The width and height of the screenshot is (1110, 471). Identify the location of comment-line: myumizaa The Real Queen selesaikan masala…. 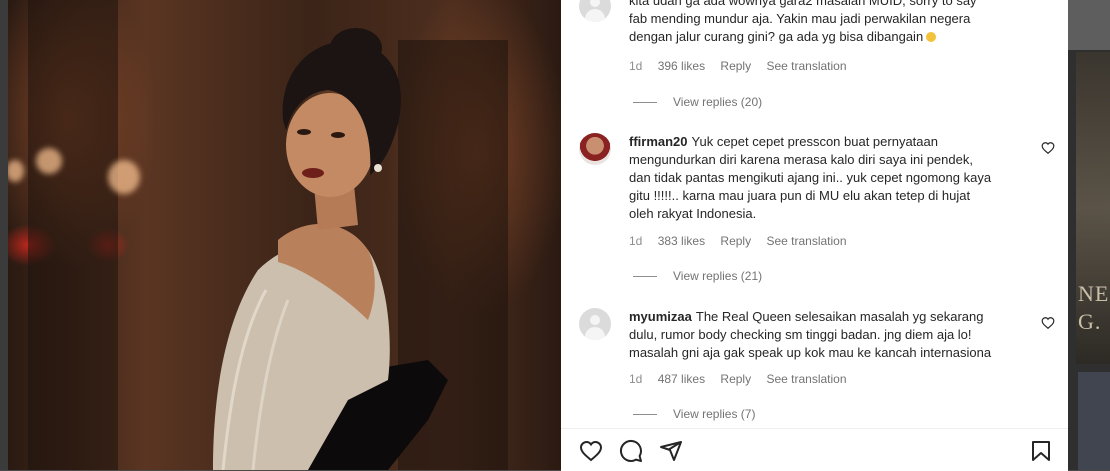
(806, 316).